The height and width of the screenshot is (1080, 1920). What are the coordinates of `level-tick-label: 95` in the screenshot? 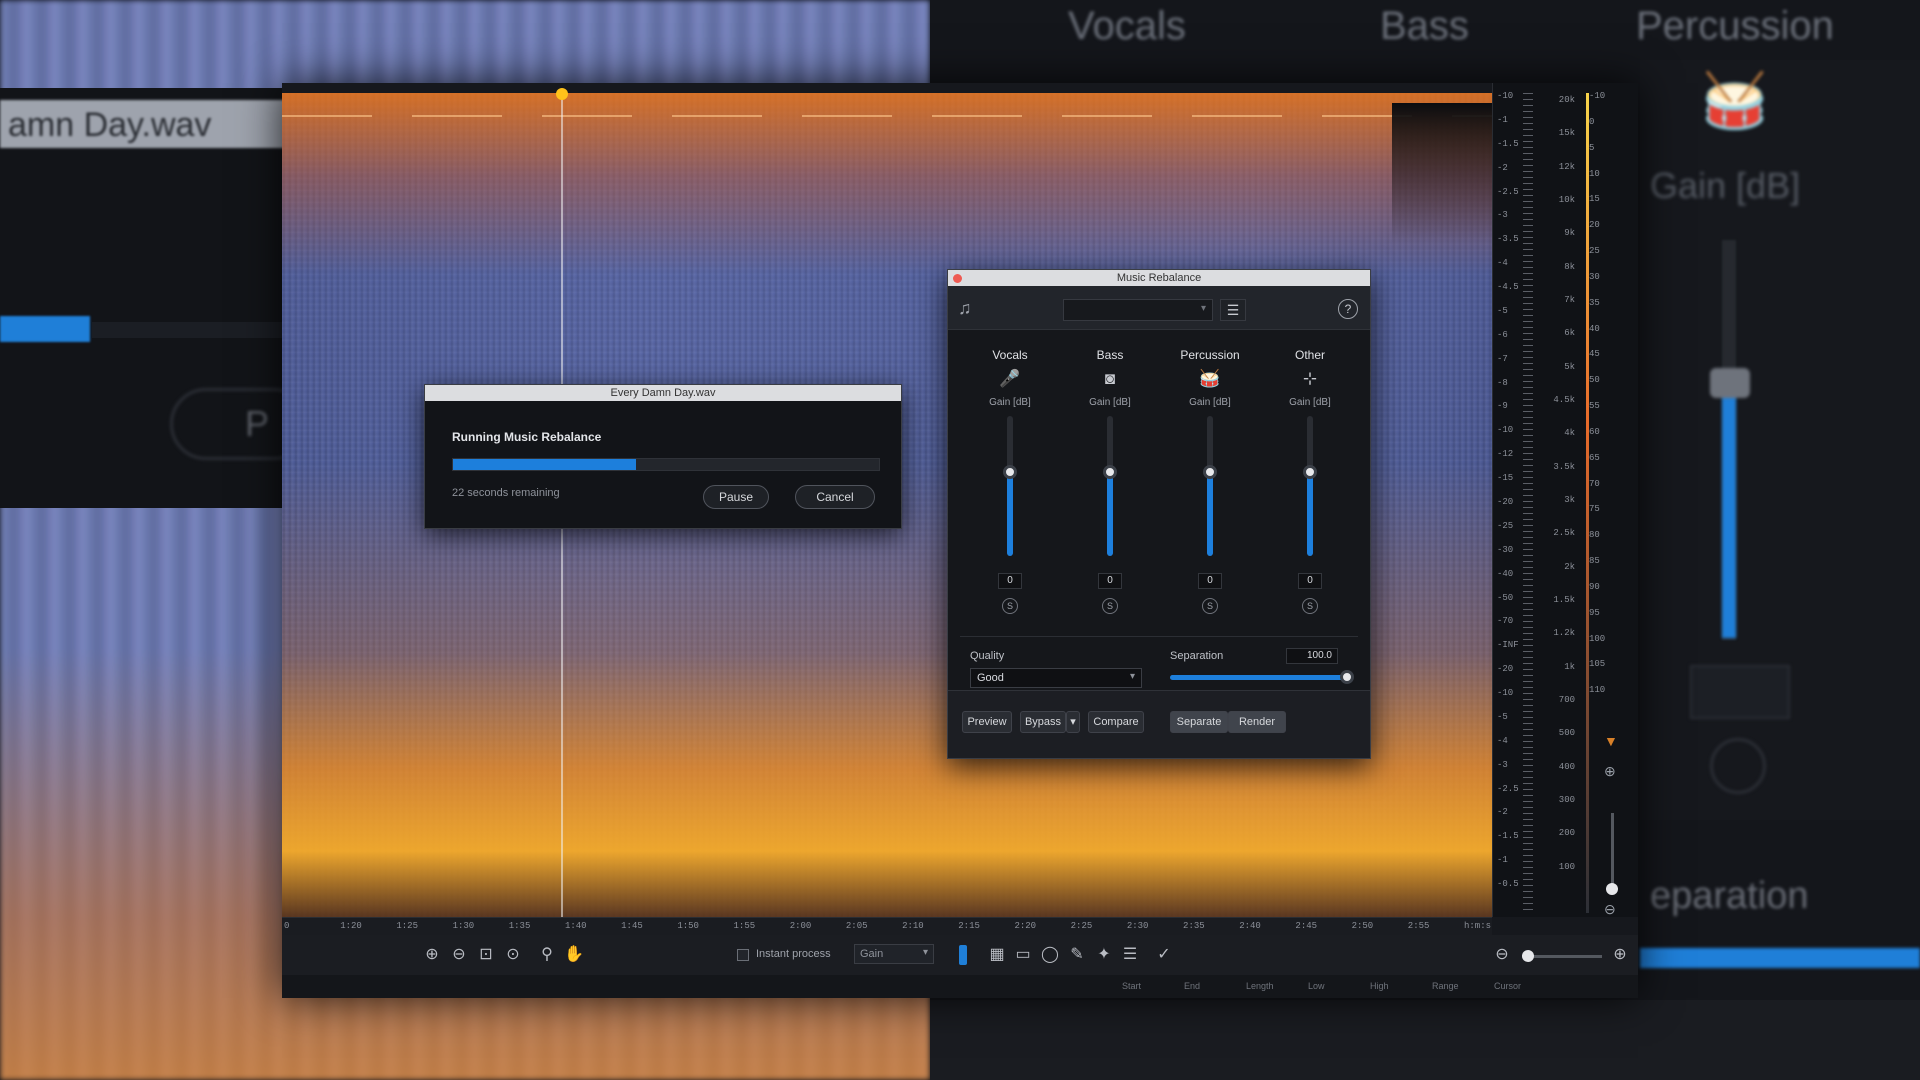 It's located at (1594, 612).